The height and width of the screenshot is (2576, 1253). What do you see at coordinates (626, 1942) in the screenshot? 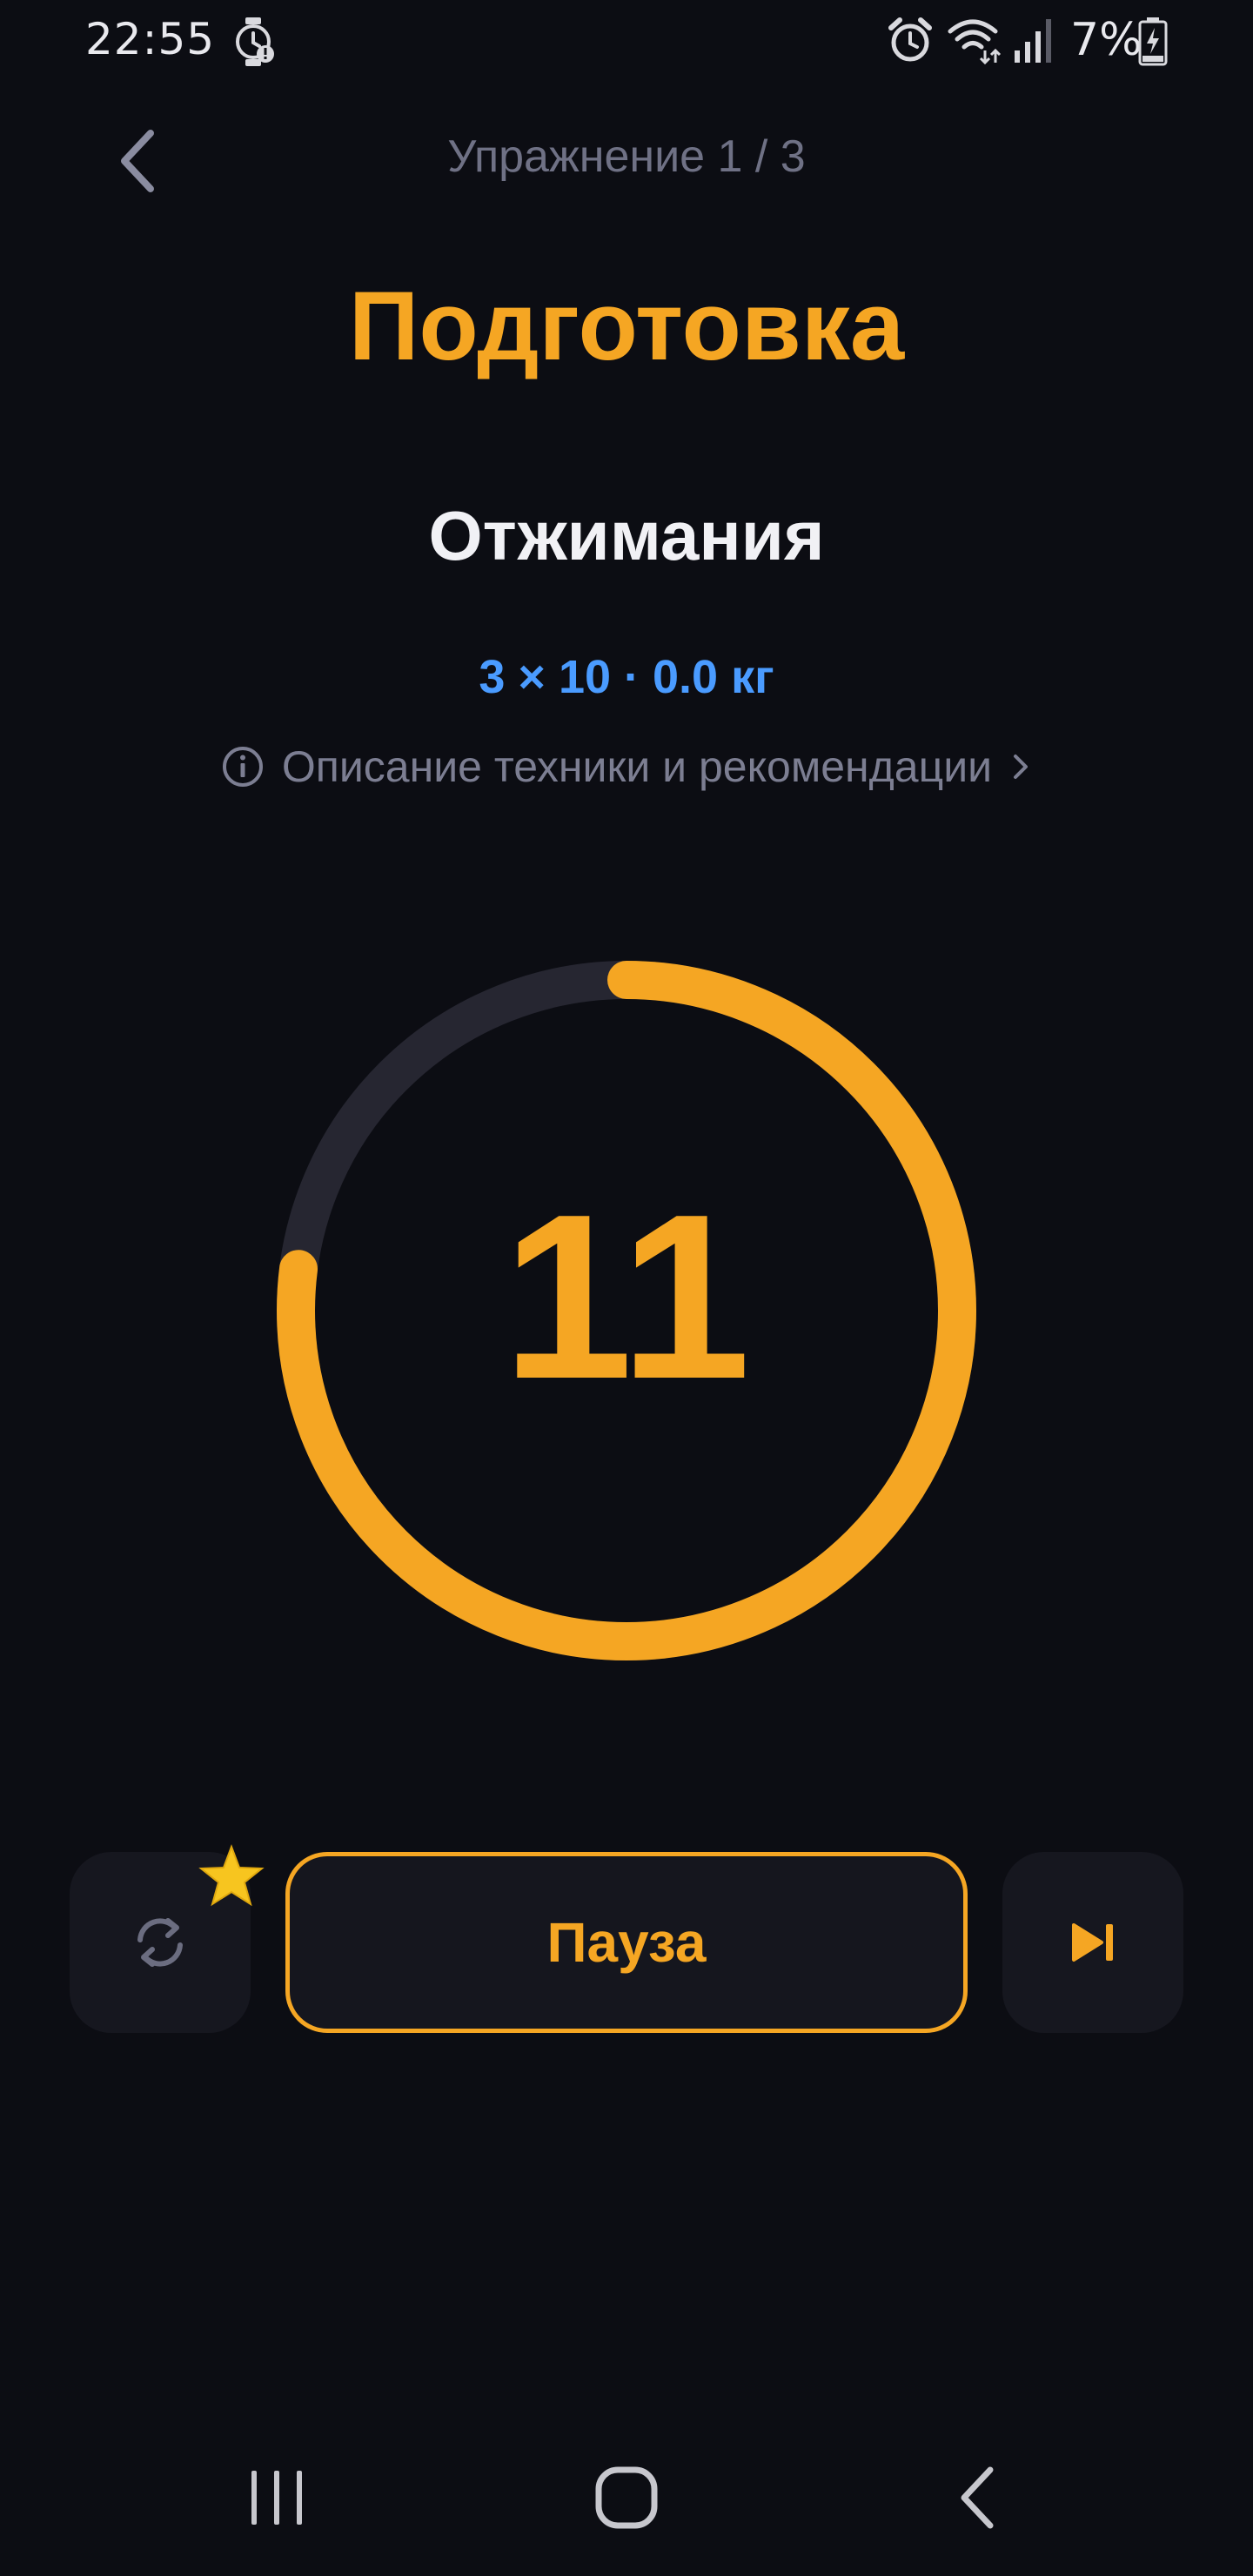
I see `pause-button: Пауза` at bounding box center [626, 1942].